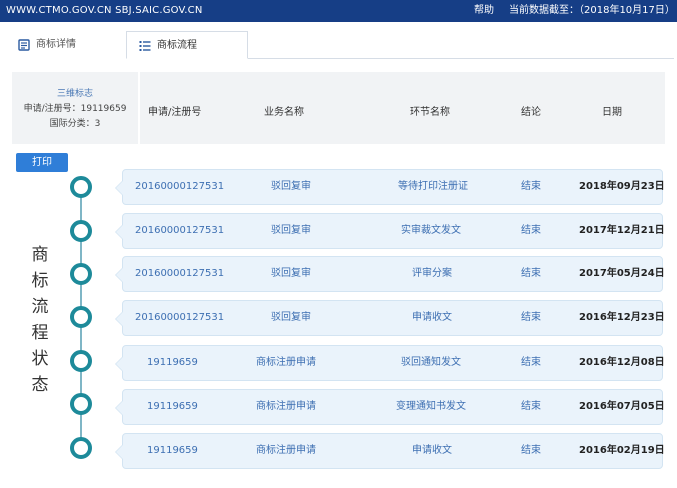 The width and height of the screenshot is (677, 488). Describe the element at coordinates (40, 255) in the screenshot. I see `title-char: 商` at that location.